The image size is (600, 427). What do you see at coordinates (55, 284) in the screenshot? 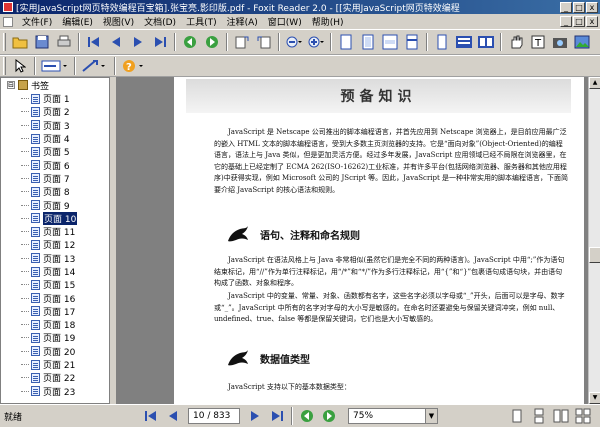
I see `bookmark-item: 页面 15` at bounding box center [55, 284].